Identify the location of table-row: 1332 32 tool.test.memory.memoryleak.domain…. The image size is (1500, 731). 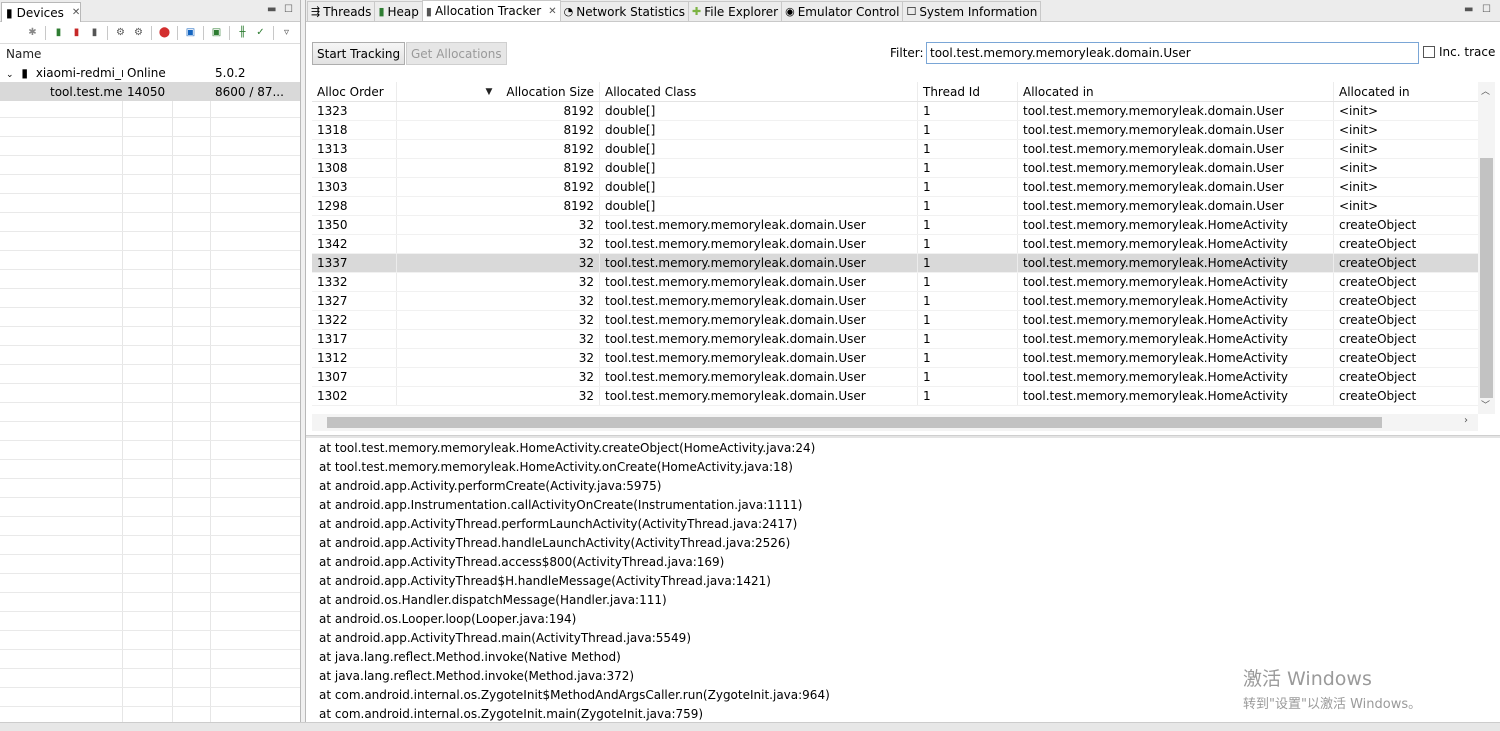
(899, 282).